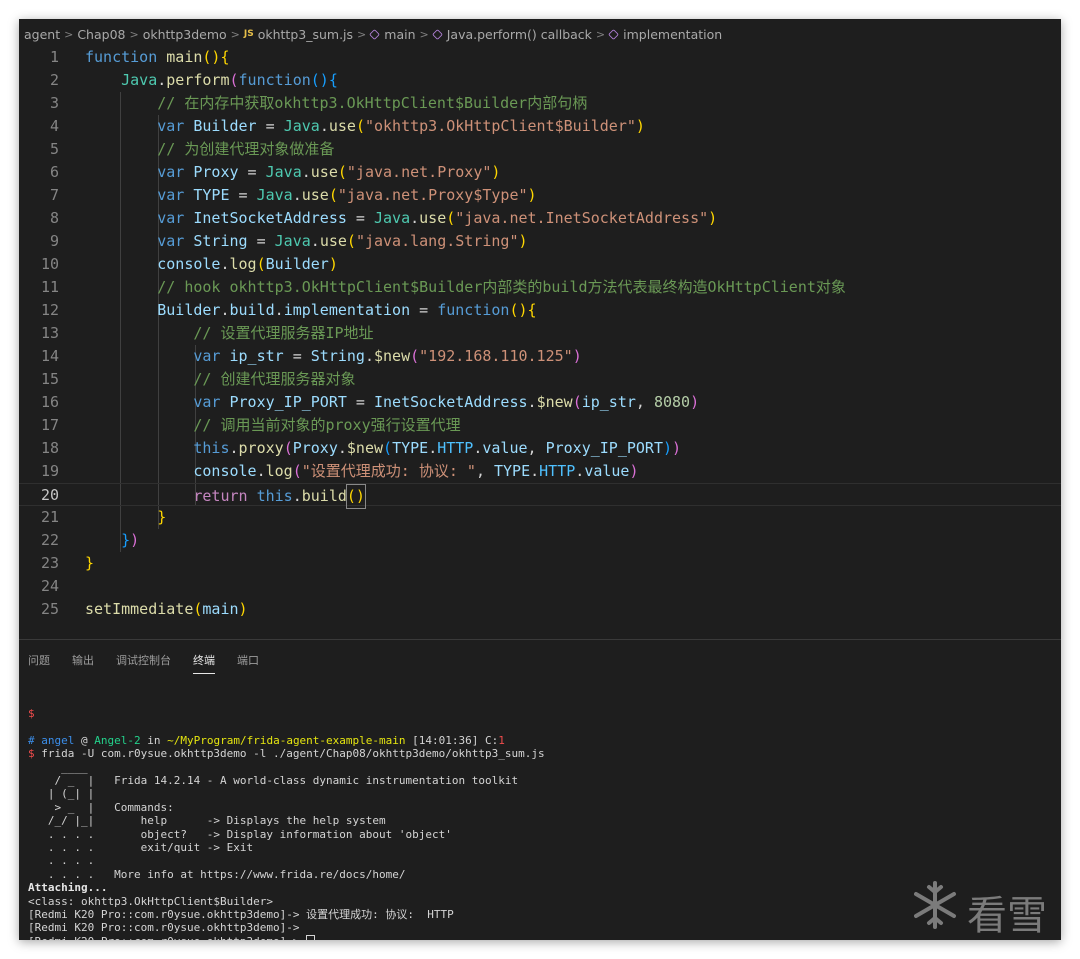  Describe the element at coordinates (327, 425) in the screenshot. I see `code-token: // 调用当前对象的proxy强行设置代理` at that location.